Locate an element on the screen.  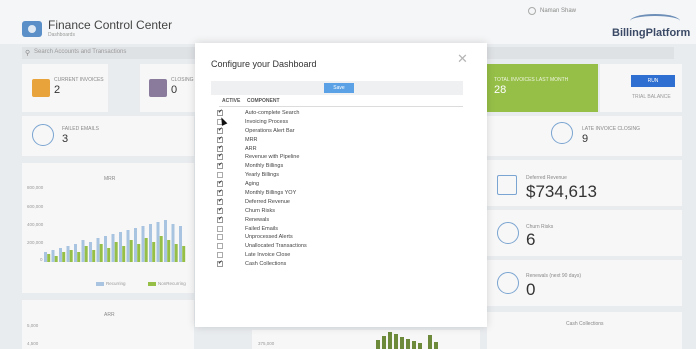
legend-label-nonrecurring: NonRecurring is located at coordinates (172, 283).